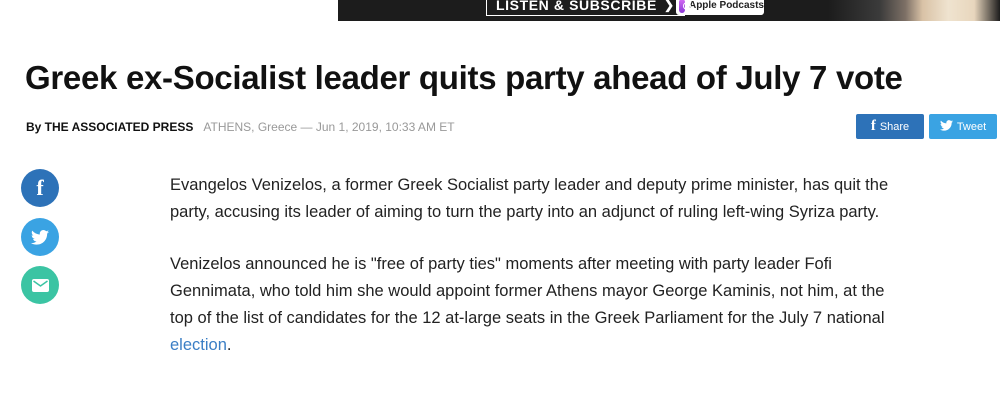  What do you see at coordinates (669, 6) in the screenshot?
I see `chevron-right-icon: ❯` at bounding box center [669, 6].